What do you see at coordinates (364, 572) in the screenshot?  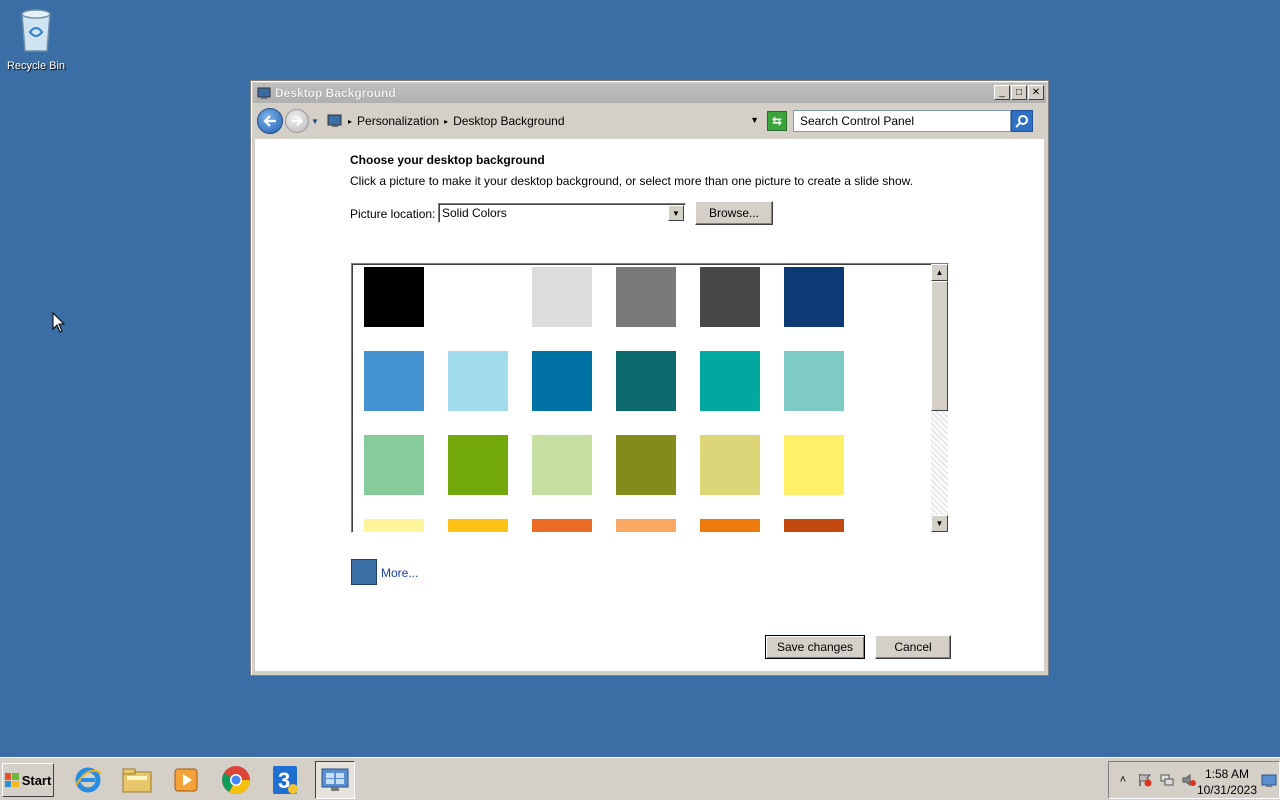 I see `more-color-swatch` at bounding box center [364, 572].